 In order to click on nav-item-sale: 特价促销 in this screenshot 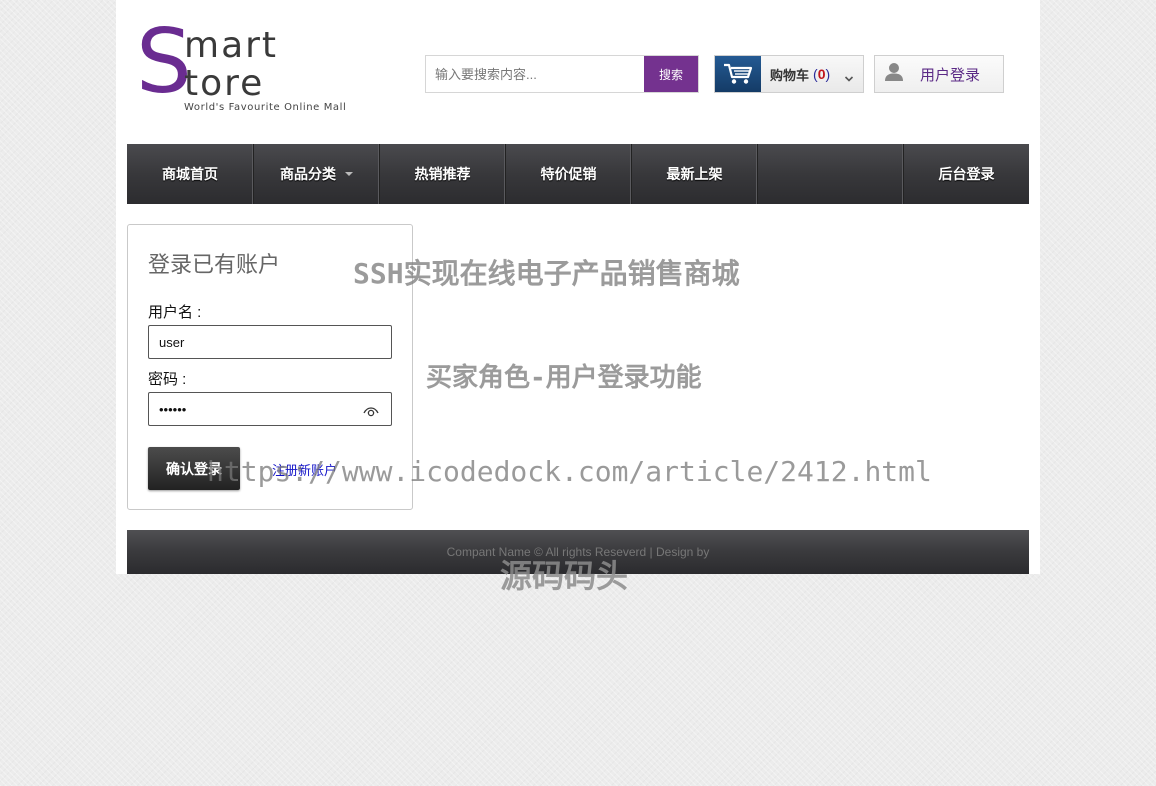, I will do `click(569, 174)`.